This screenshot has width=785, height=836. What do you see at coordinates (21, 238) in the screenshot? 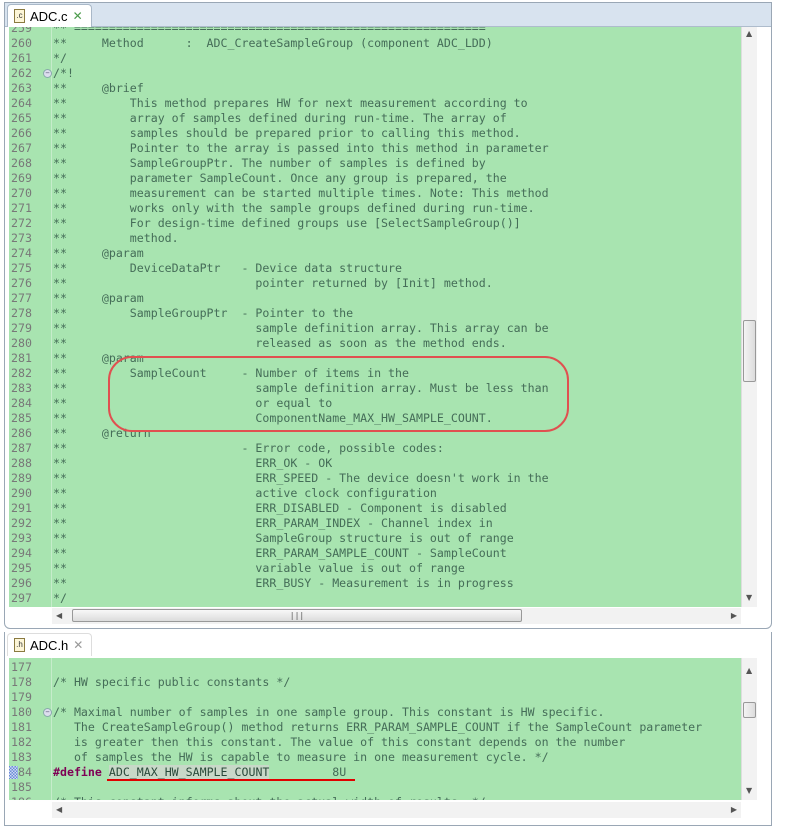
I see `line-number: 273` at bounding box center [21, 238].